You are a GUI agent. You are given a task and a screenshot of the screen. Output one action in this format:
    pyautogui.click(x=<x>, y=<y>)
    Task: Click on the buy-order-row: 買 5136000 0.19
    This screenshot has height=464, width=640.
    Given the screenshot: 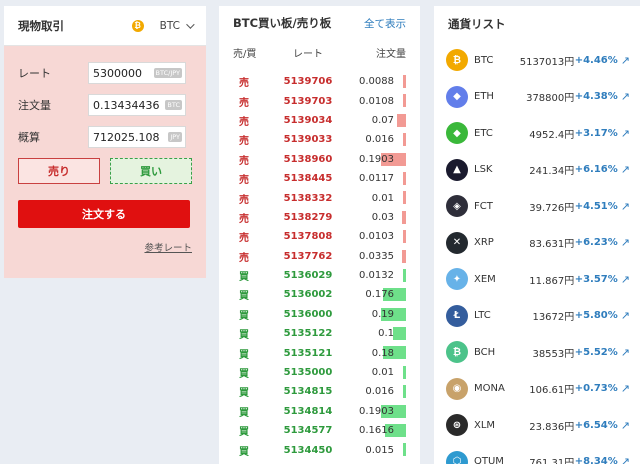 What is the action you would take?
    pyautogui.click(x=319, y=314)
    